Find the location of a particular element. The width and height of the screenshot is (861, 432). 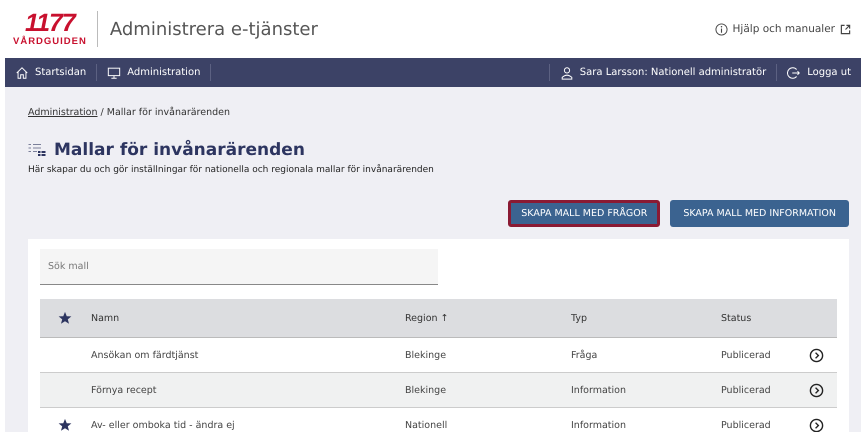

breadcrumb-link: Administration is located at coordinates (63, 112).